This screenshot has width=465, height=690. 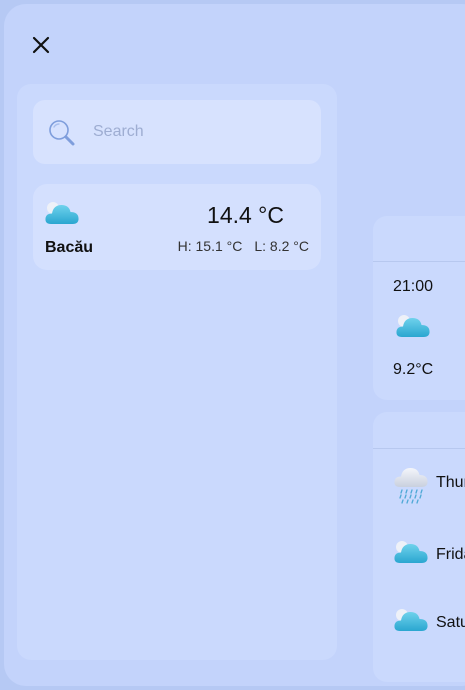 I want to click on day-name: Thursday, so click(x=450, y=482).